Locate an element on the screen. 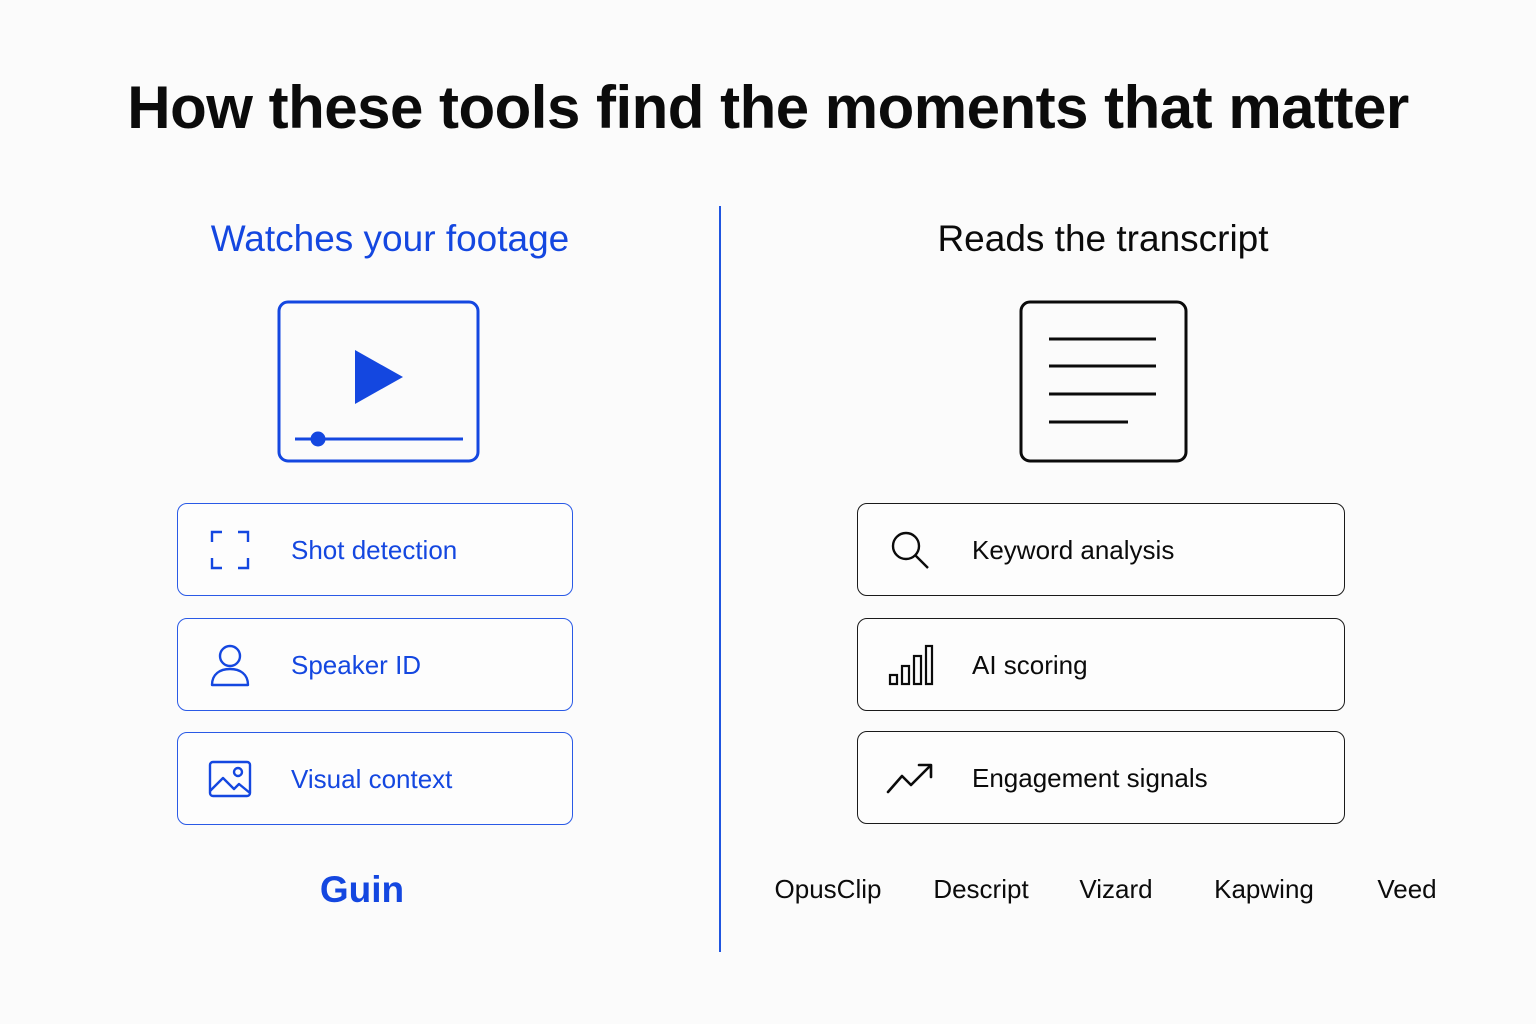 Image resolution: width=1536 pixels, height=1024 pixels. feature-label: Keyword analysis is located at coordinates (1073, 549).